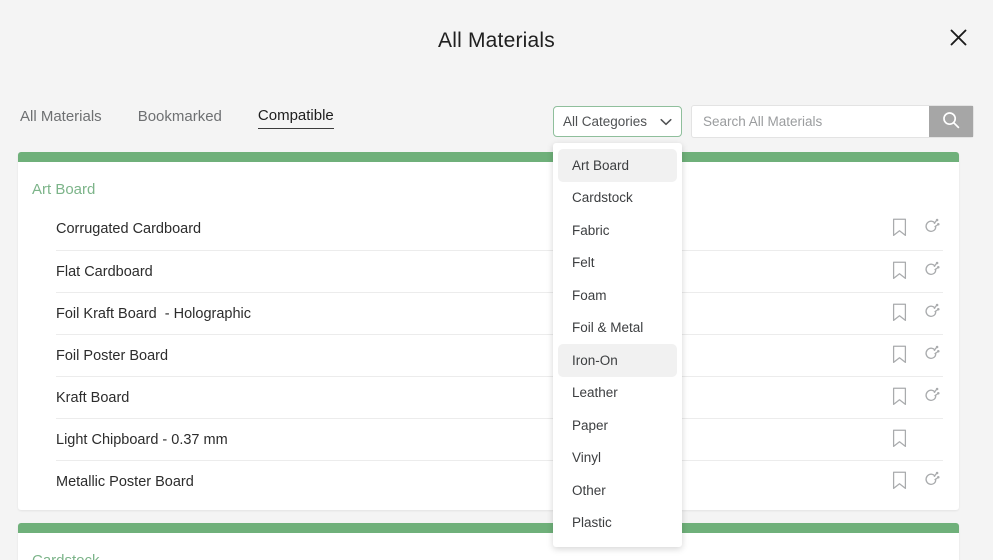 The width and height of the screenshot is (993, 560). What do you see at coordinates (64, 189) in the screenshot?
I see `group-title: Art Board` at bounding box center [64, 189].